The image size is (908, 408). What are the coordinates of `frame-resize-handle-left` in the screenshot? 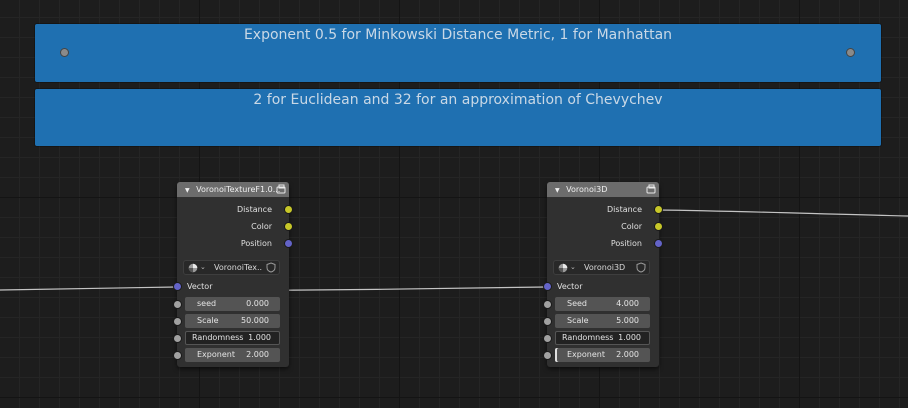 It's located at (64, 52).